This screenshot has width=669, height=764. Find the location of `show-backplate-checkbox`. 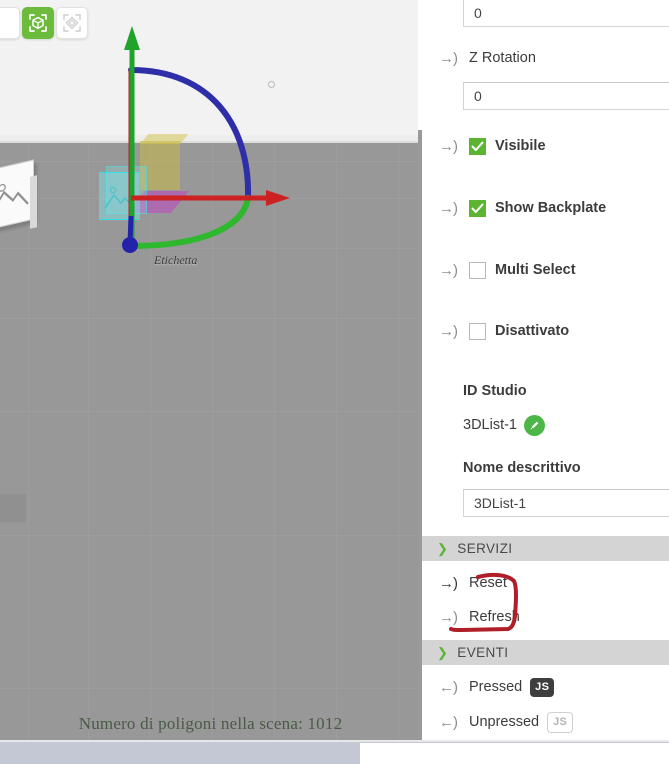

show-backplate-checkbox is located at coordinates (477, 208).